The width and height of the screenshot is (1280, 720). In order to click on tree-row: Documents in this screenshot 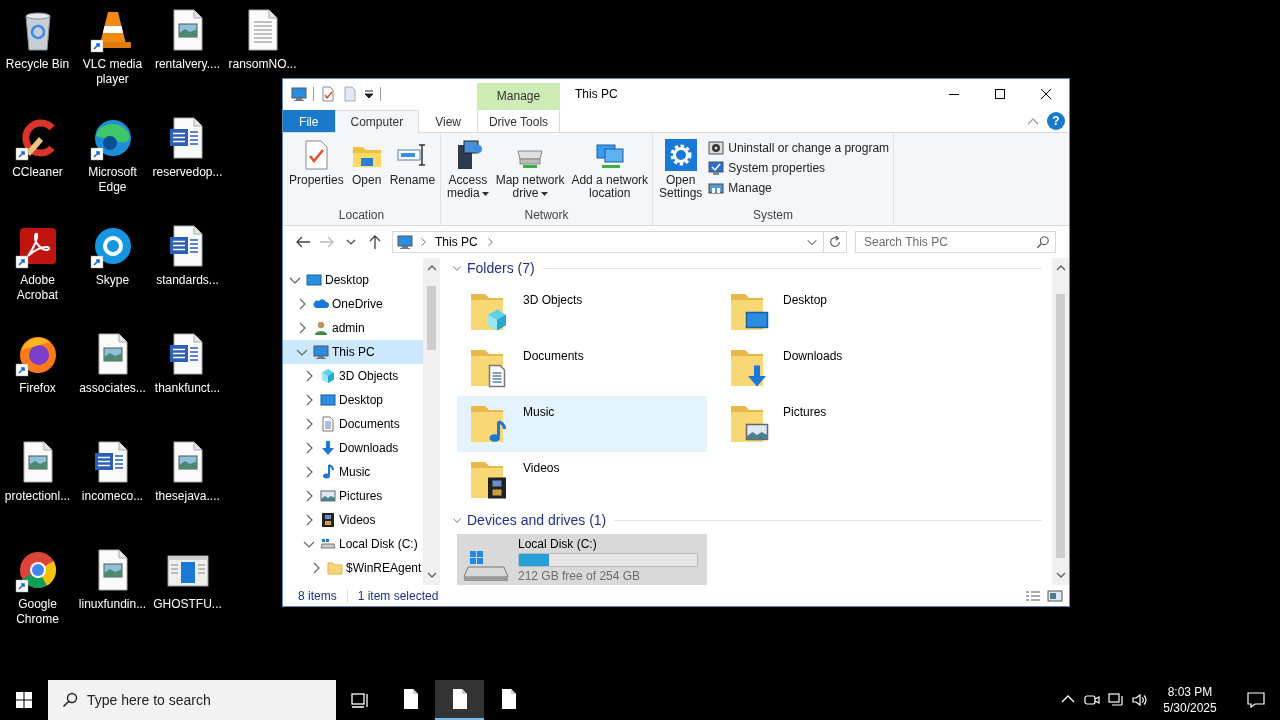, I will do `click(353, 424)`.